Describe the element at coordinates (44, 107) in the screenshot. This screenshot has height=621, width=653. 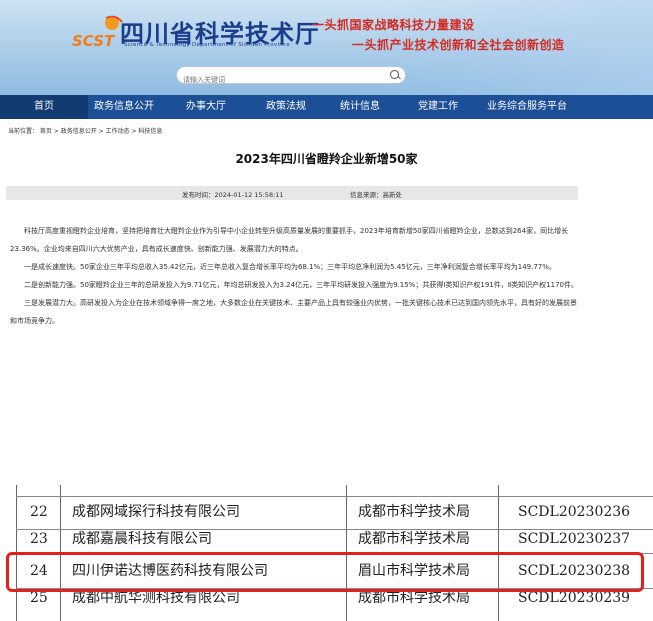
I see `nav-home: 首页` at that location.